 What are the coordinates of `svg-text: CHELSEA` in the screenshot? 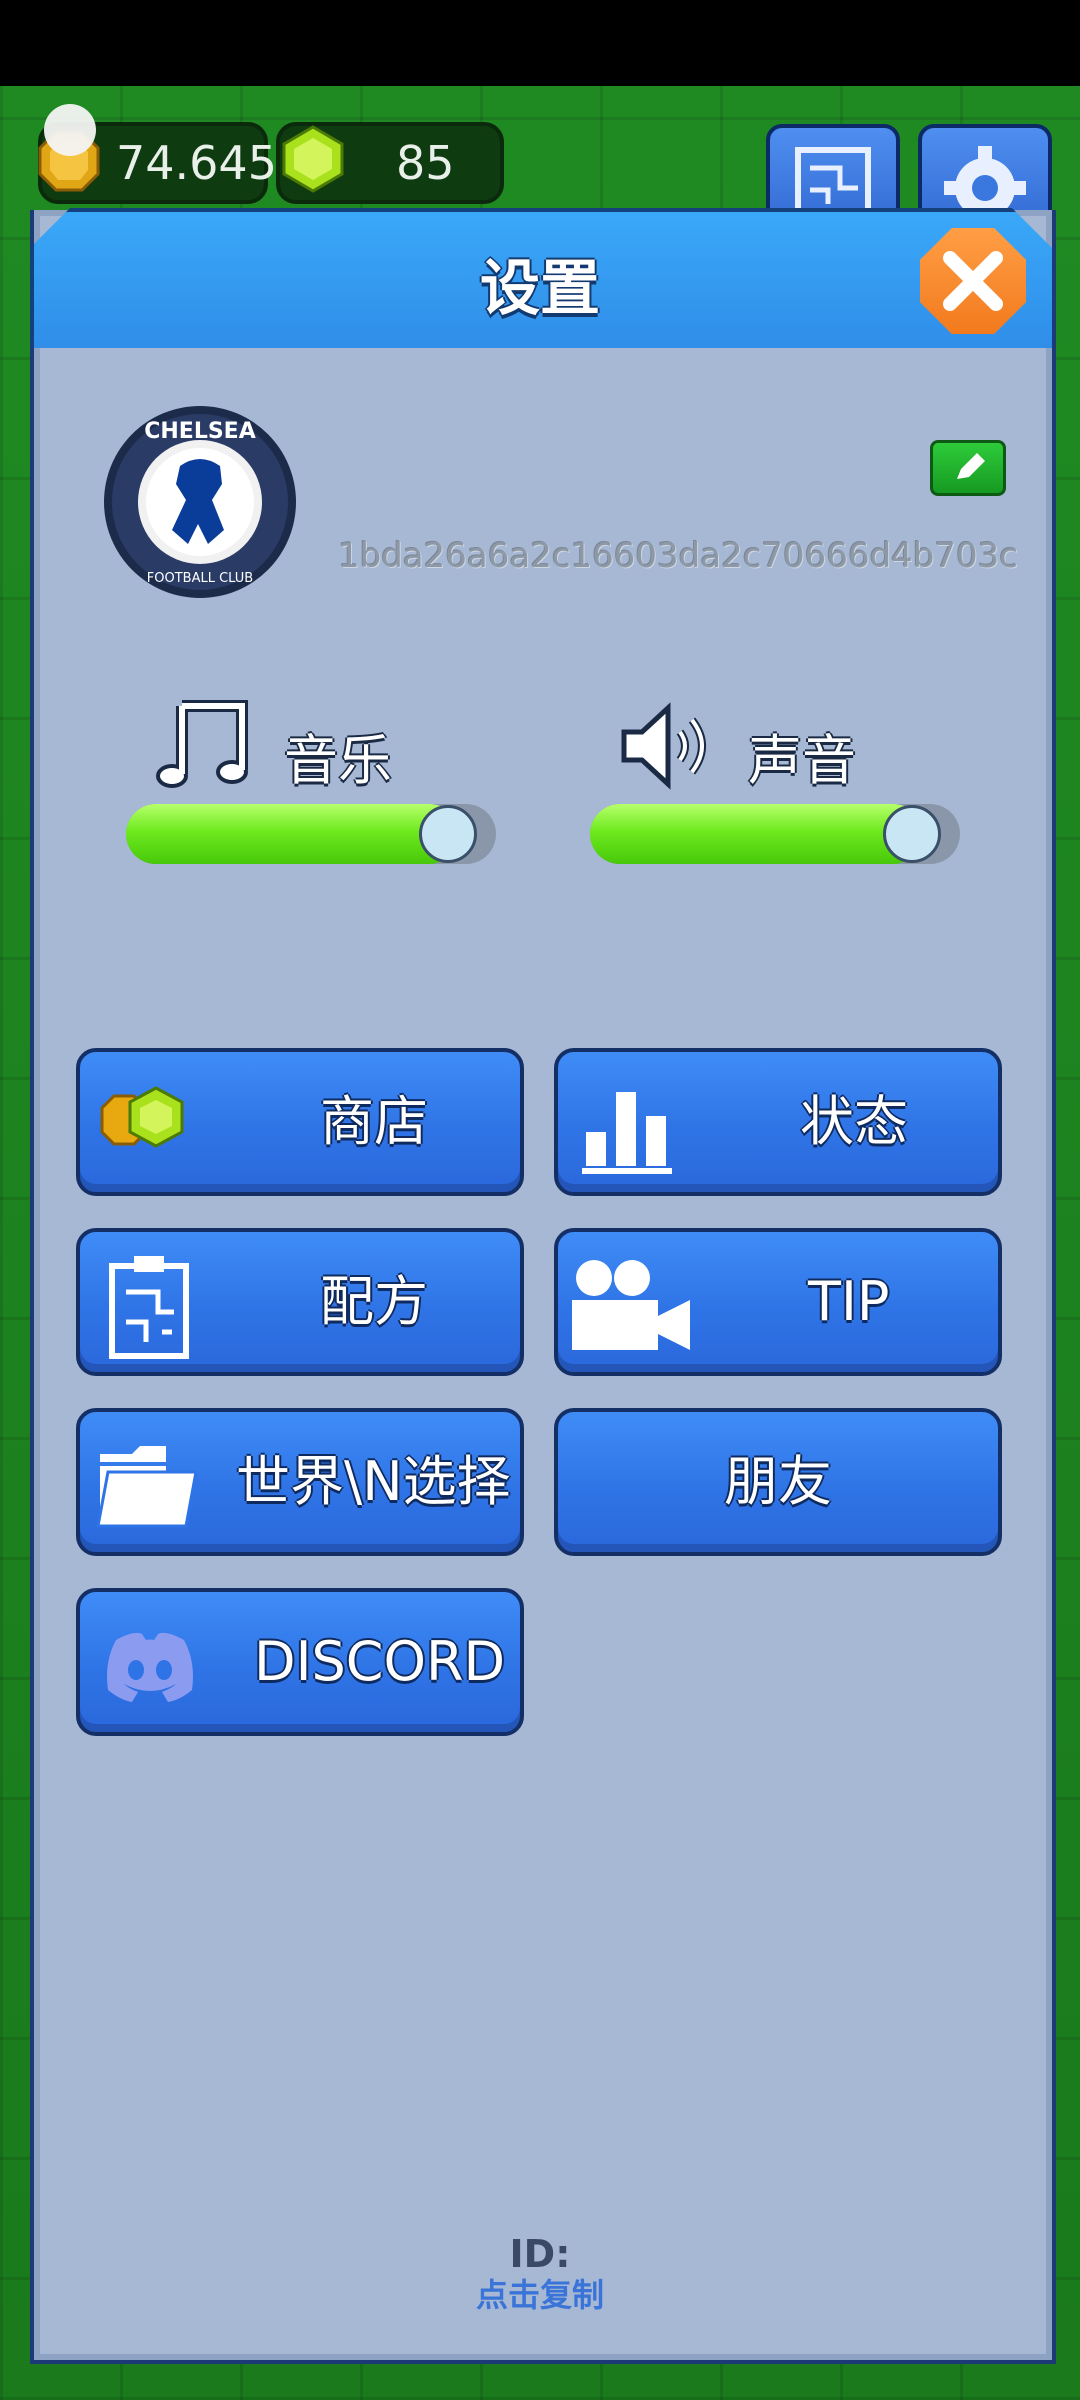 It's located at (200, 431).